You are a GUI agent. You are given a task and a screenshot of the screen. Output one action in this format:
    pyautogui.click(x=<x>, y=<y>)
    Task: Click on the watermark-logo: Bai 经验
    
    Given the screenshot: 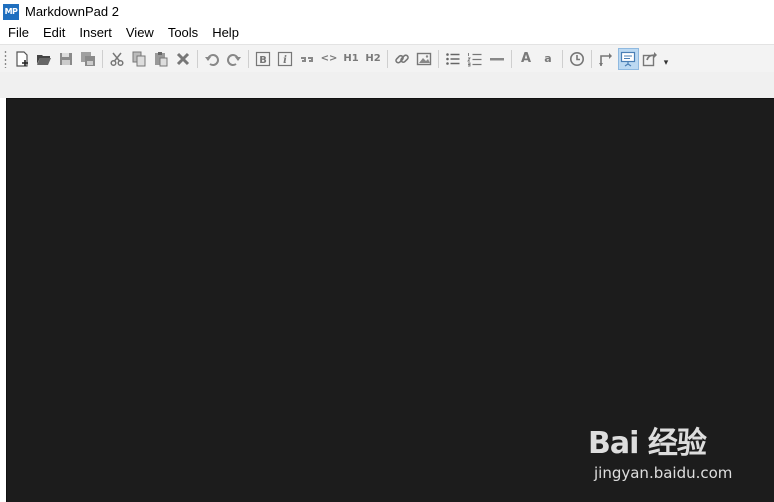 What is the action you would take?
    pyautogui.click(x=647, y=443)
    